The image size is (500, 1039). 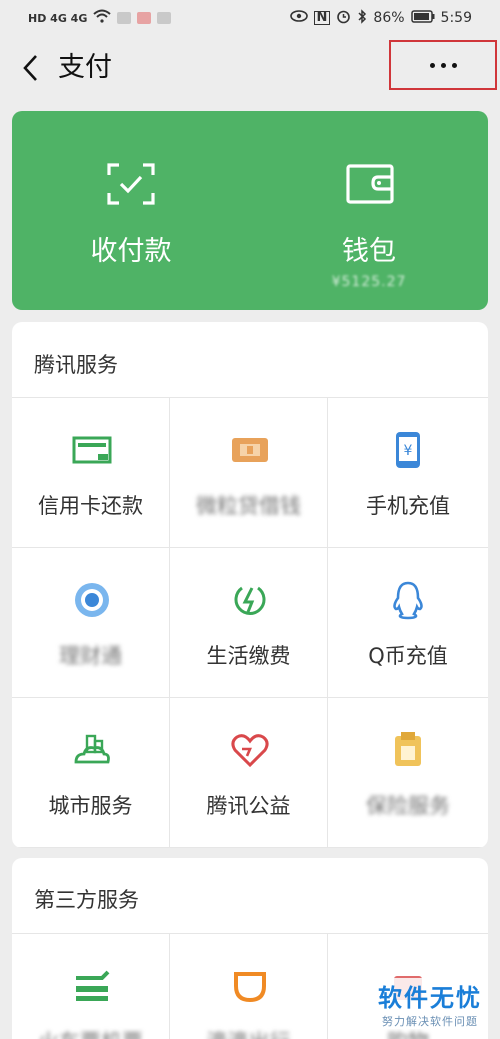 I want to click on service-label: Q币充值, so click(x=408, y=656).